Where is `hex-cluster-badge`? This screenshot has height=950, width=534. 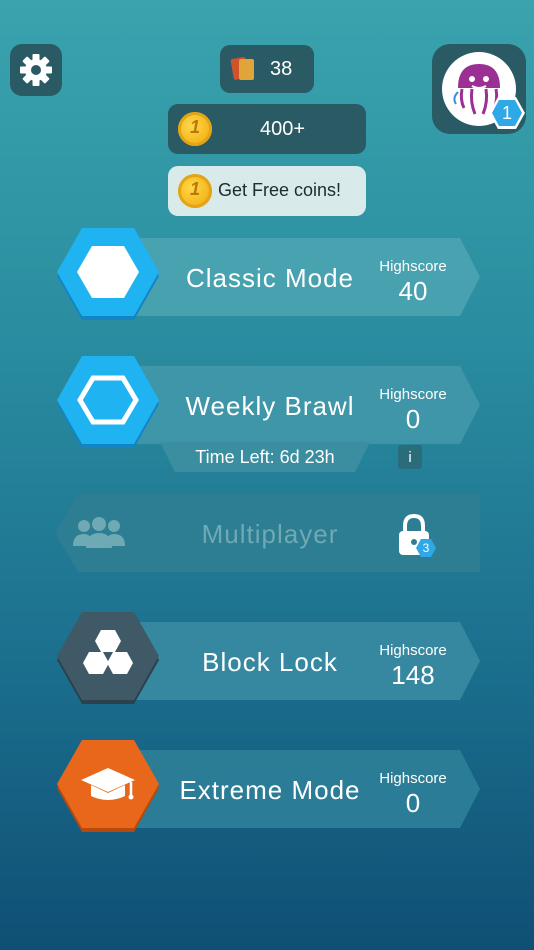 hex-cluster-badge is located at coordinates (108, 658).